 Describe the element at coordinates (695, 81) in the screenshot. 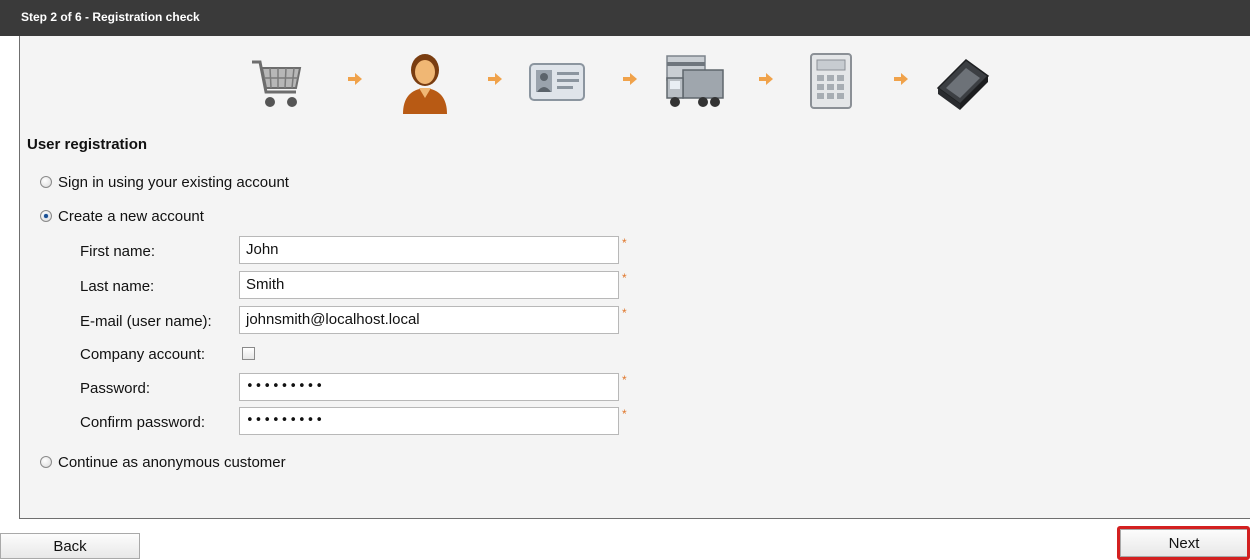

I see `delivery-truck-icon` at that location.